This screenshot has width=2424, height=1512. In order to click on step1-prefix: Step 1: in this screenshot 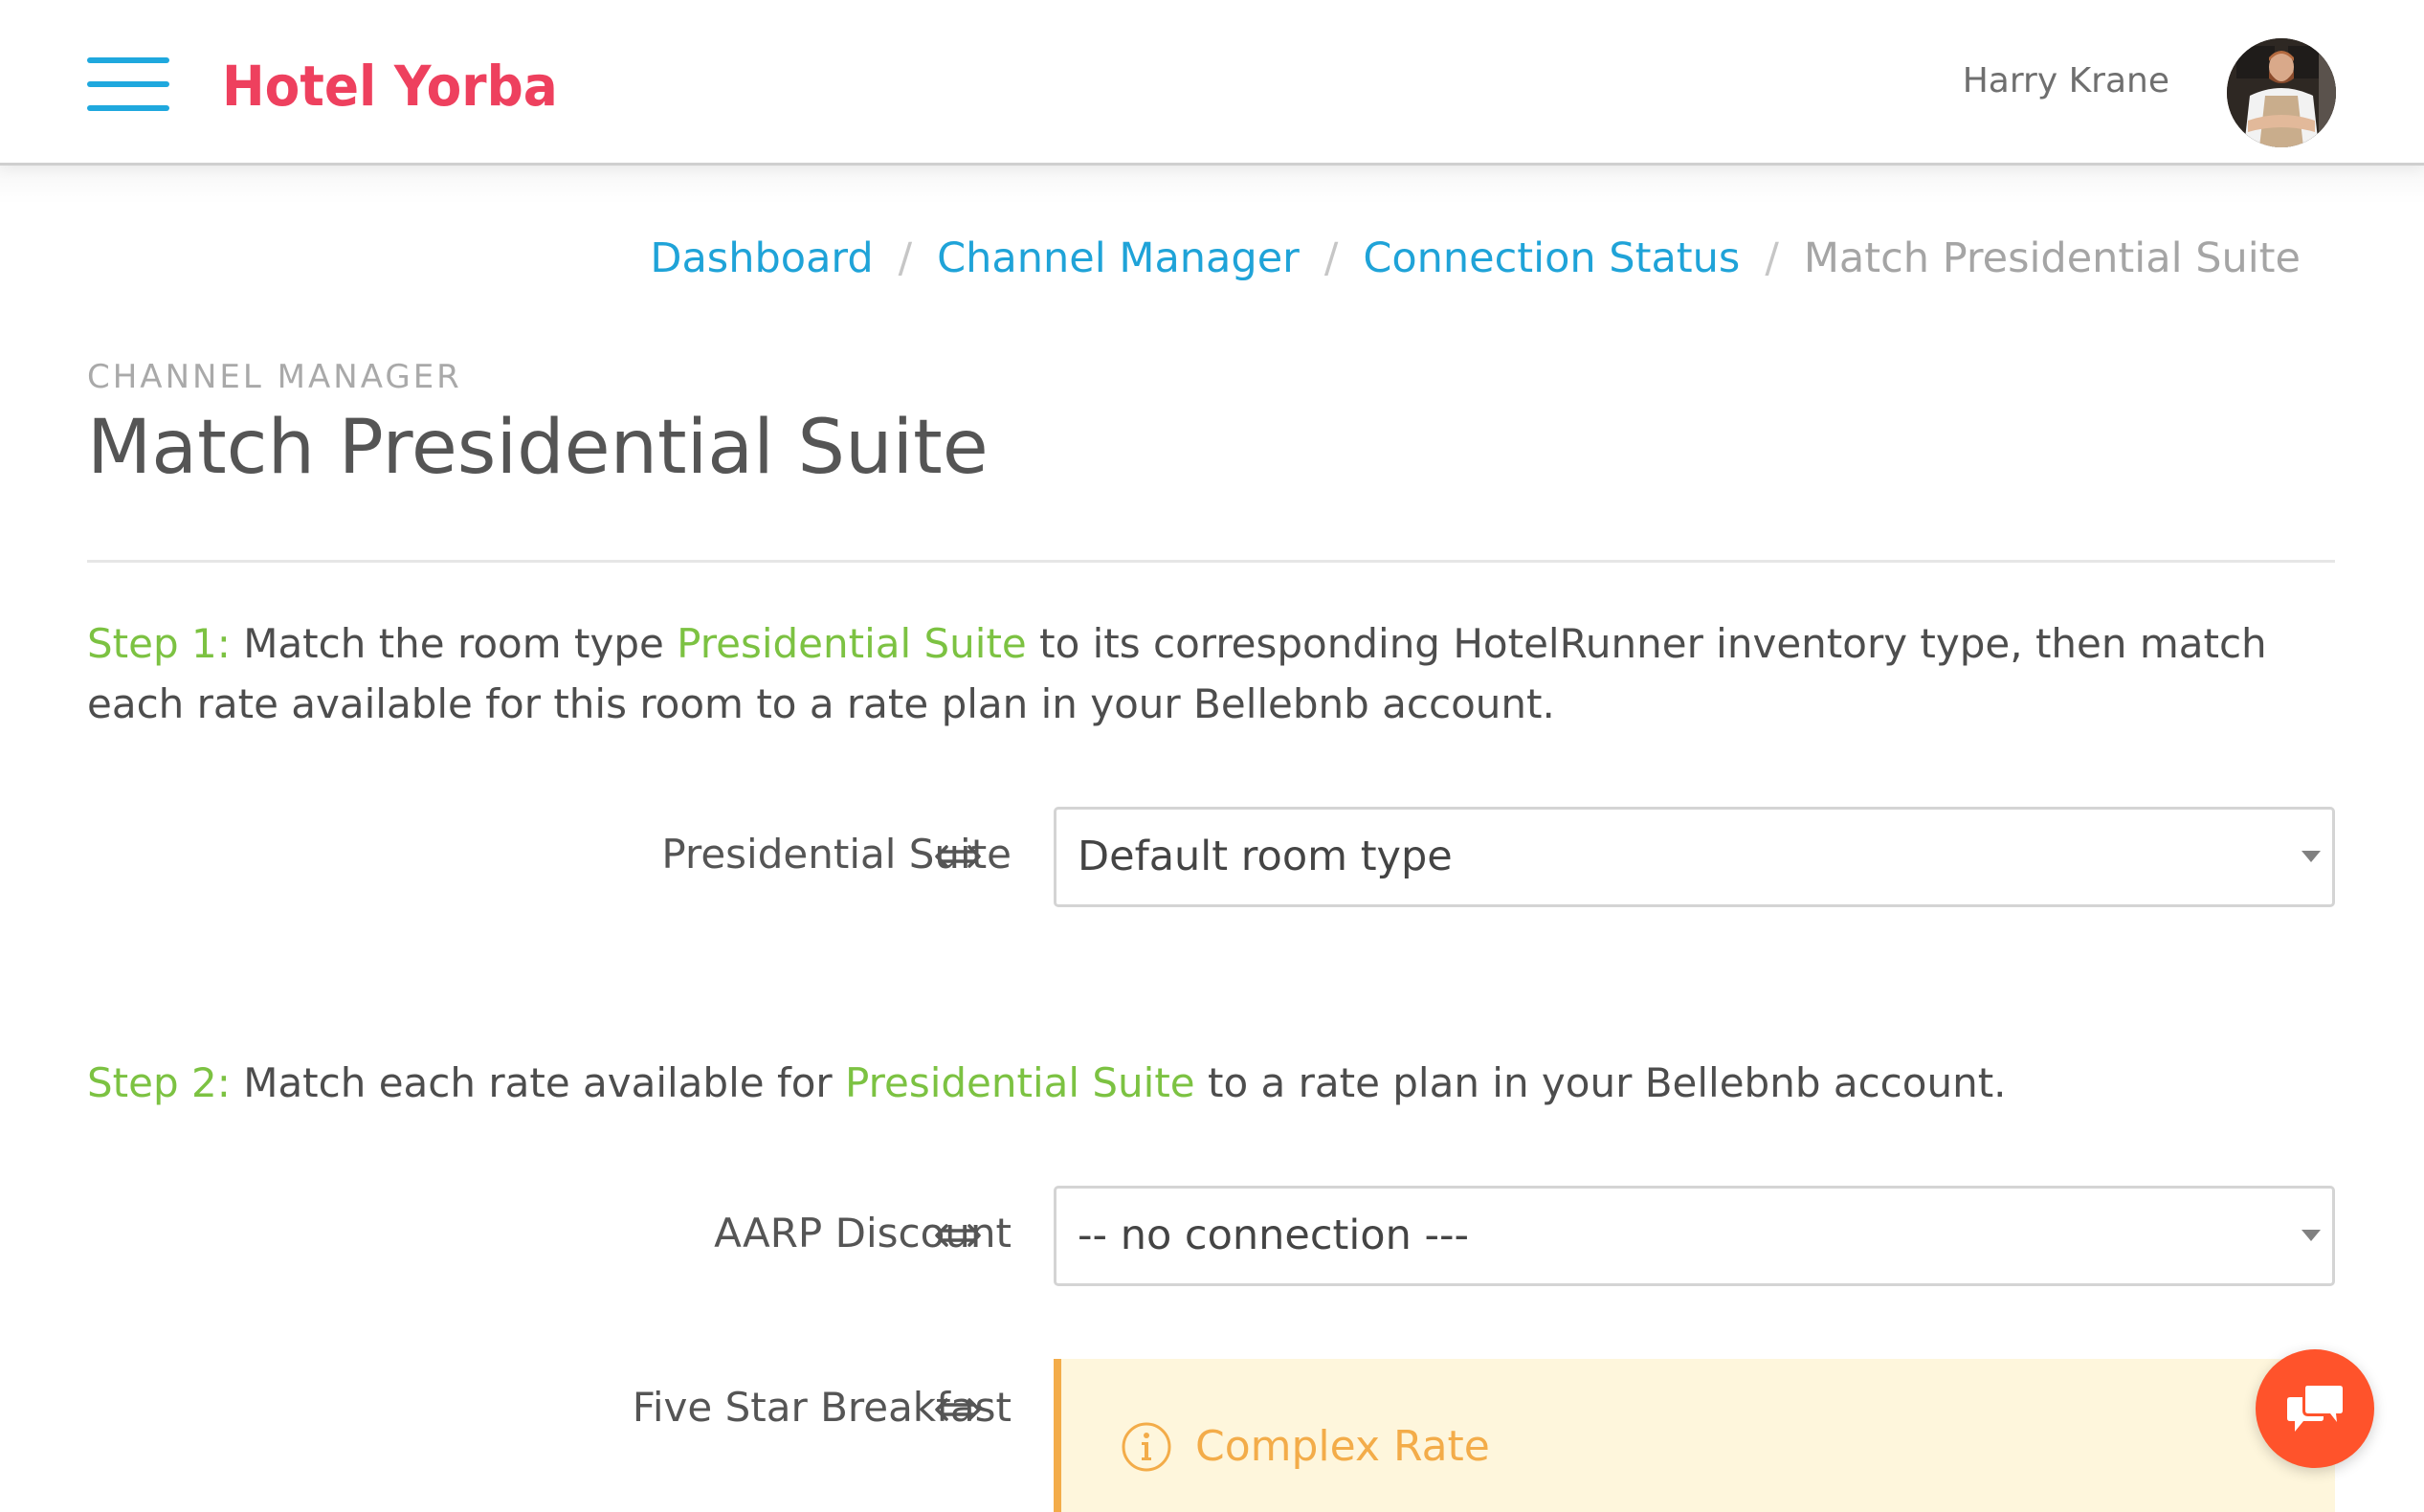, I will do `click(159, 643)`.